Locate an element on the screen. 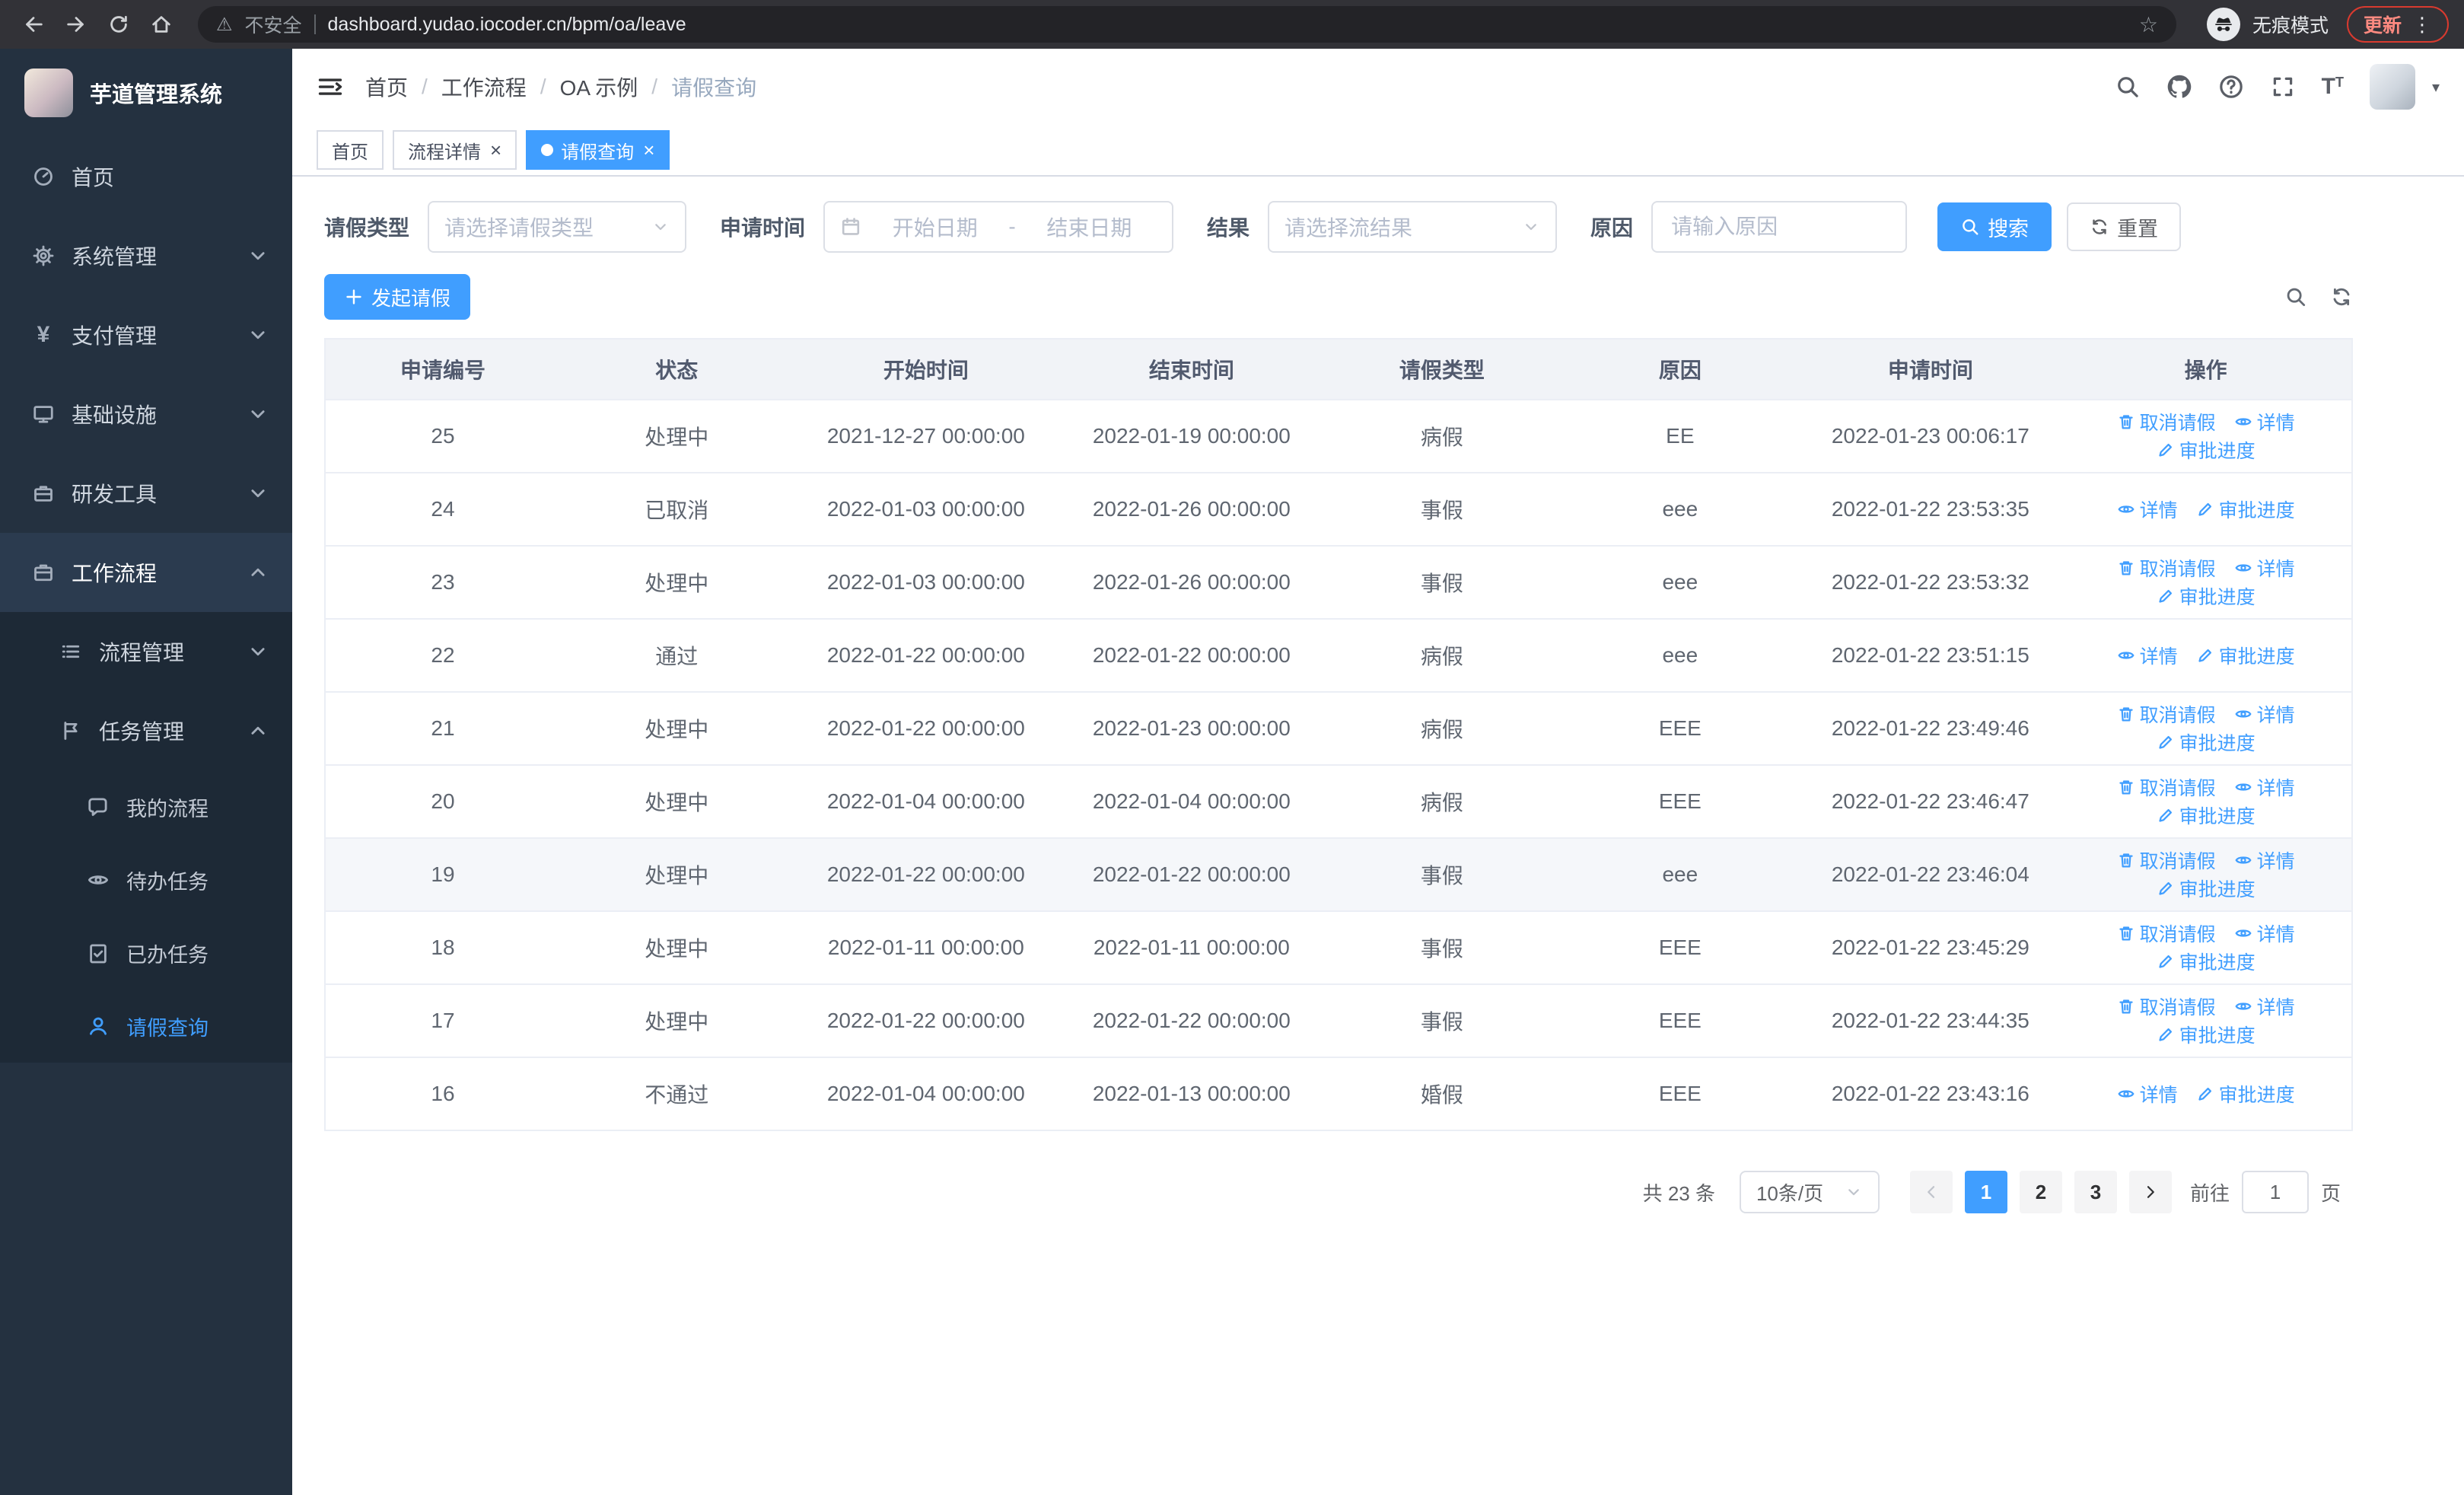 The width and height of the screenshot is (2464, 1495). edit-icon is located at coordinates (2166, 888).